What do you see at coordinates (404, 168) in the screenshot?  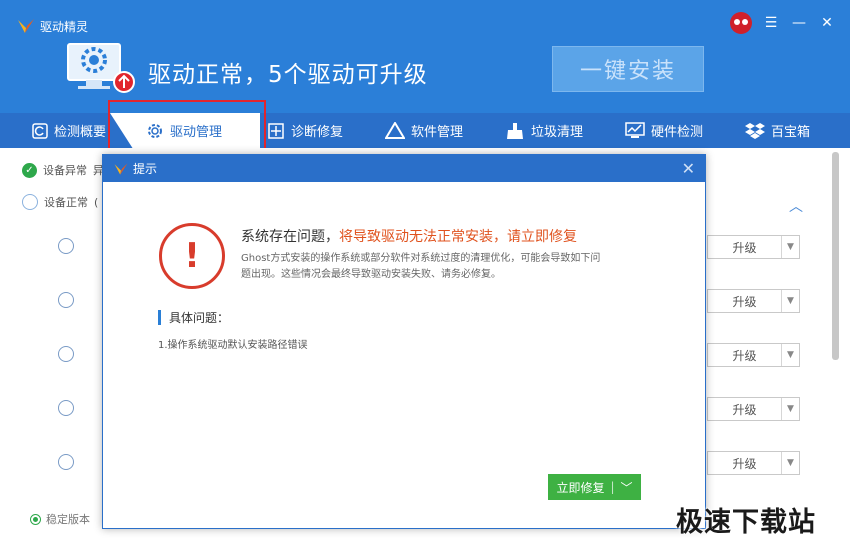 I see `dialog-header: 提示 ✕` at bounding box center [404, 168].